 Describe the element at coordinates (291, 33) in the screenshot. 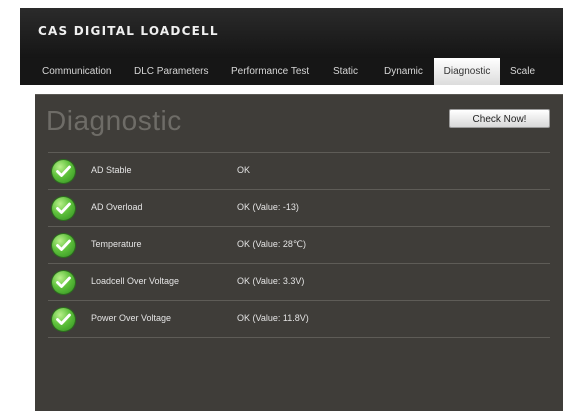

I see `app-header: CAS DIGITAL LOADCELL` at that location.